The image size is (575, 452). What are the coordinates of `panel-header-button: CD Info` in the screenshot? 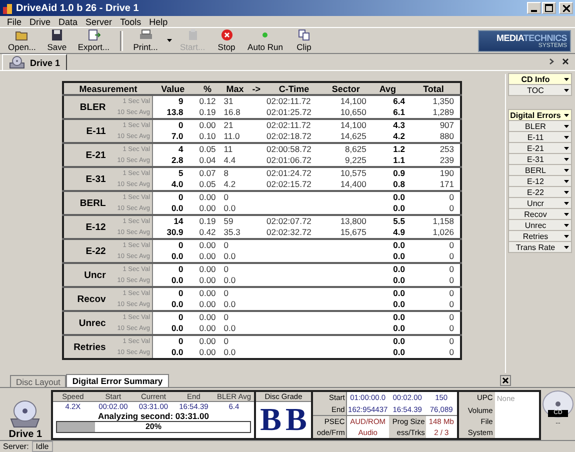 It's located at (540, 79).